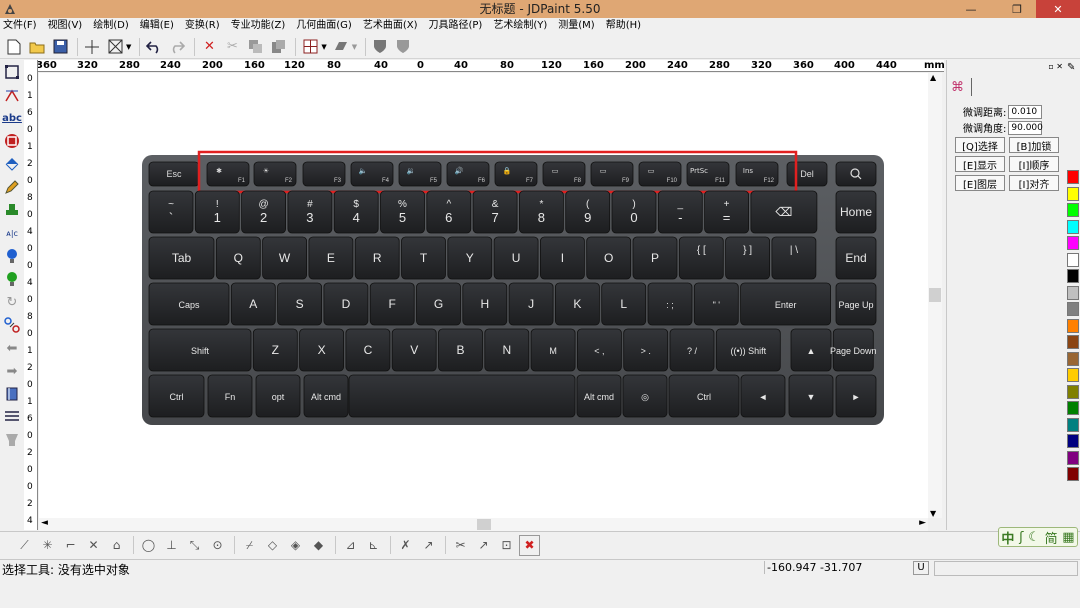 The width and height of the screenshot is (1080, 608). What do you see at coordinates (177, 47) in the screenshot?
I see `redo-icon` at bounding box center [177, 47].